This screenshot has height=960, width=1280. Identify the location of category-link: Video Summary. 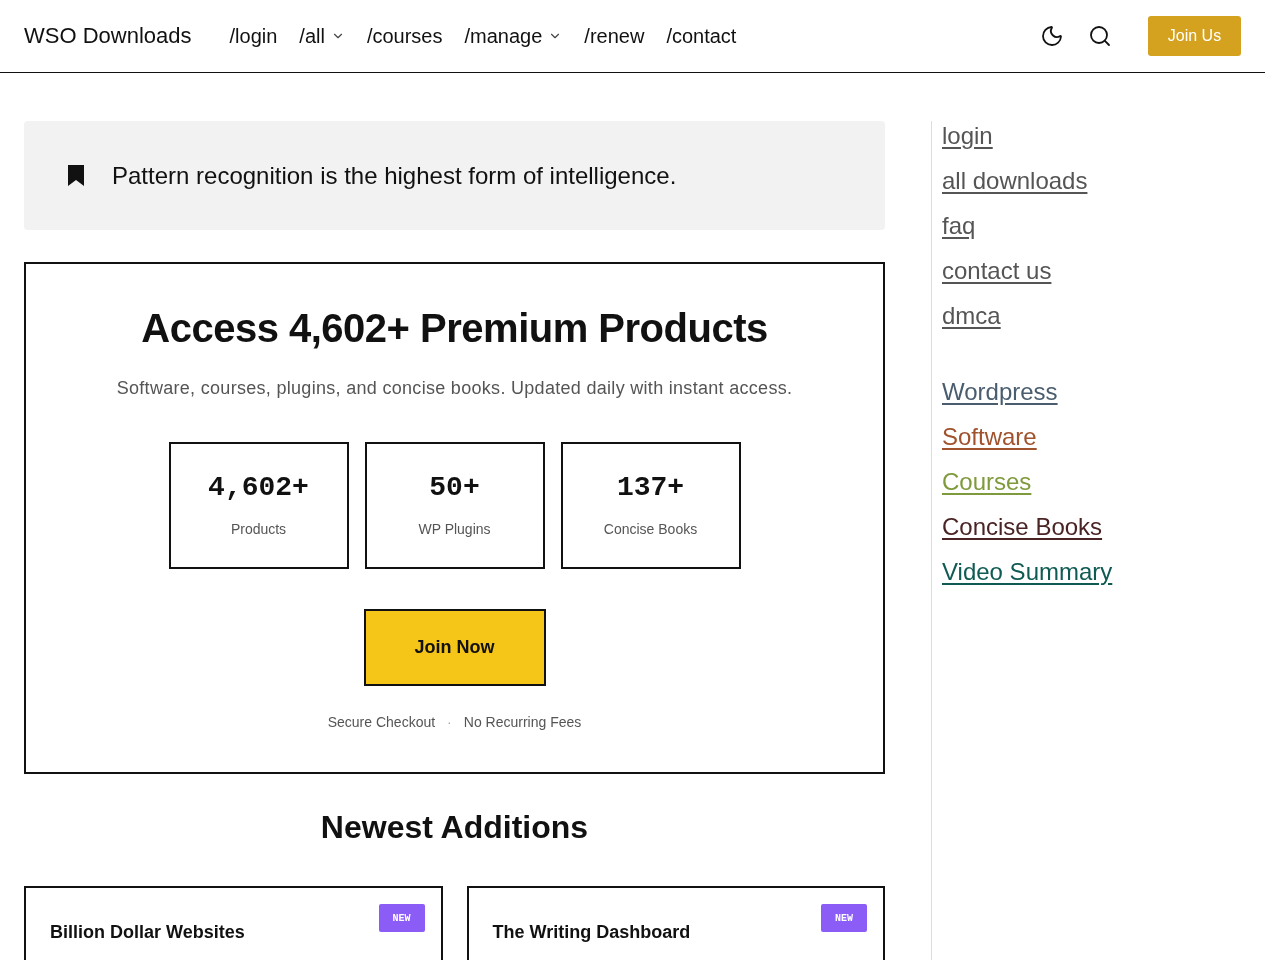
(1027, 571).